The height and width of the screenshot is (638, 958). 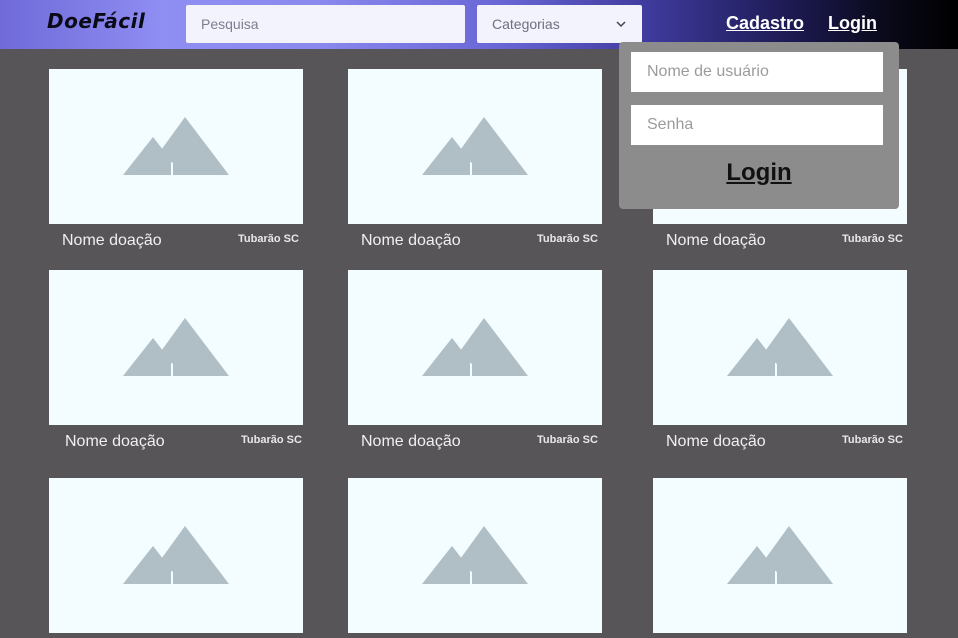 I want to click on username-field, so click(x=757, y=72).